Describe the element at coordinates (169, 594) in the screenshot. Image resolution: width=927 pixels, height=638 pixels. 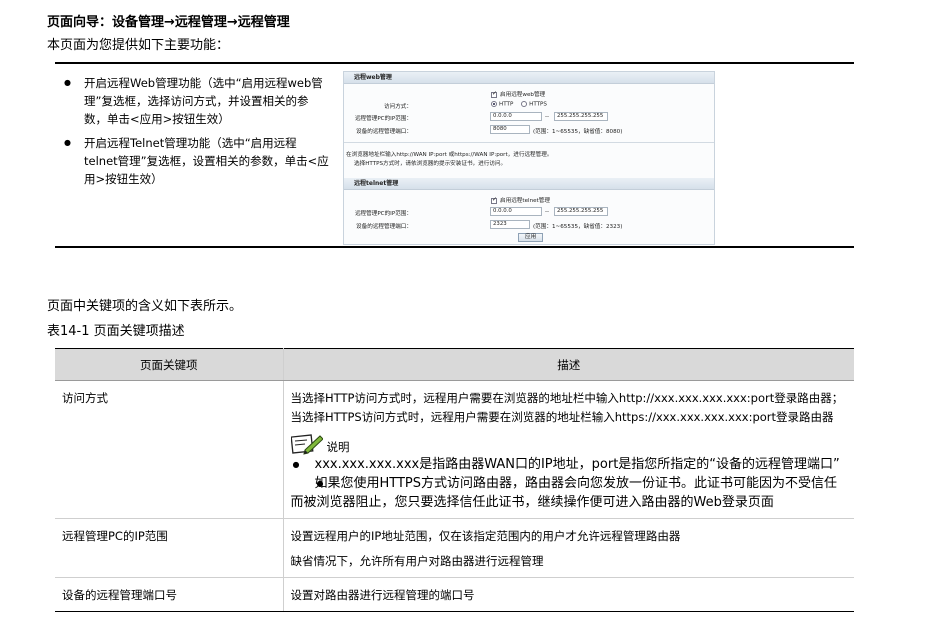
I see `row-key-port: 设备的远程管理端口号` at that location.